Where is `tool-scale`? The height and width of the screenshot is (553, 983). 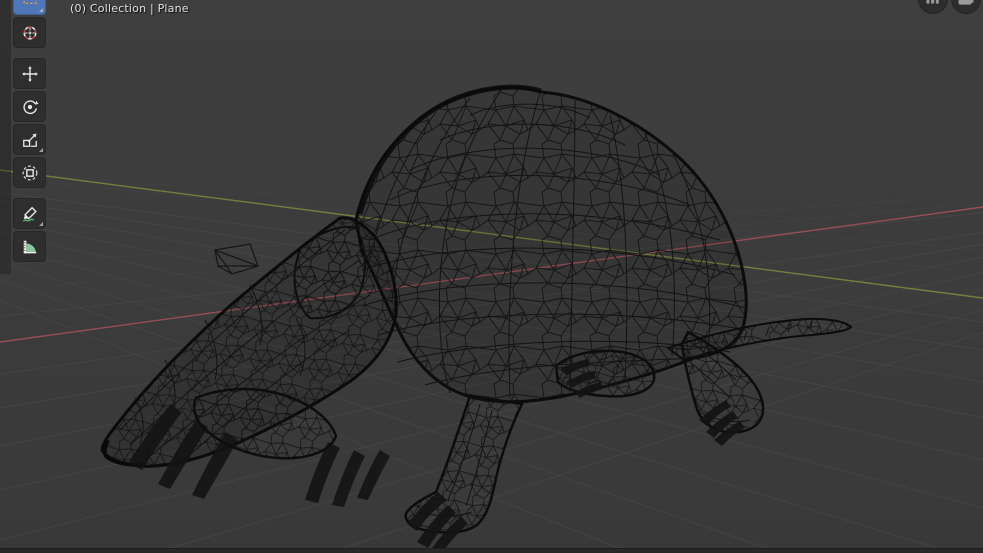 tool-scale is located at coordinates (29, 139).